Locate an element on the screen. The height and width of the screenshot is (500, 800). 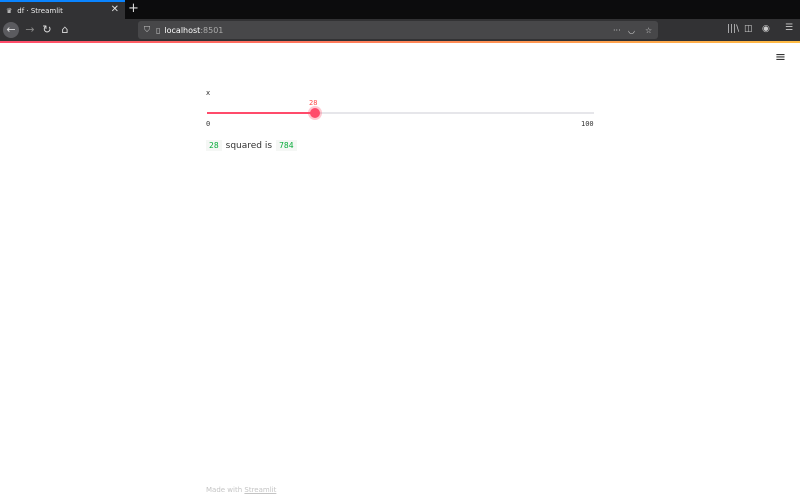
url-bar: ⛉ ▯ localhost:8501 ··· ◡ ☆ is located at coordinates (398, 30).